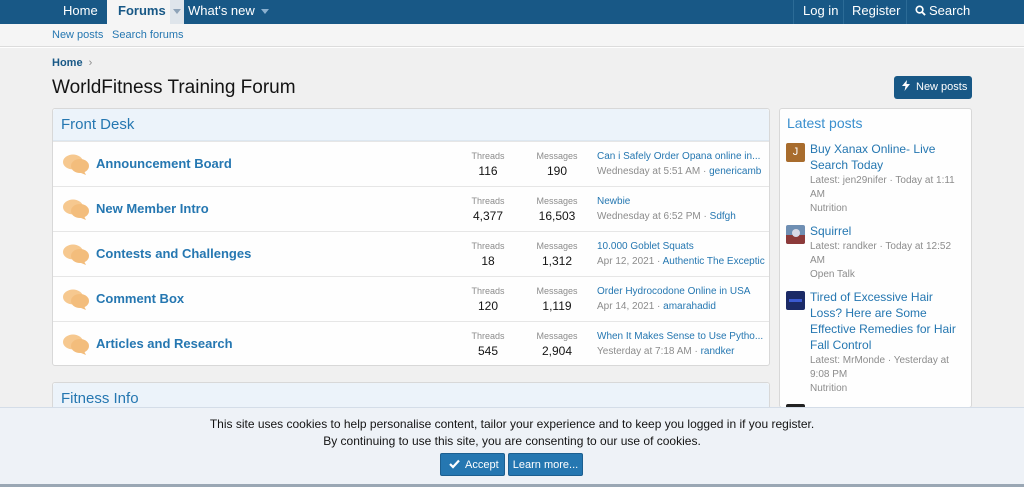  Describe the element at coordinates (882, 187) in the screenshot. I see `post-meta: Latest: jen29nifer · Today at 1:11 AM` at that location.